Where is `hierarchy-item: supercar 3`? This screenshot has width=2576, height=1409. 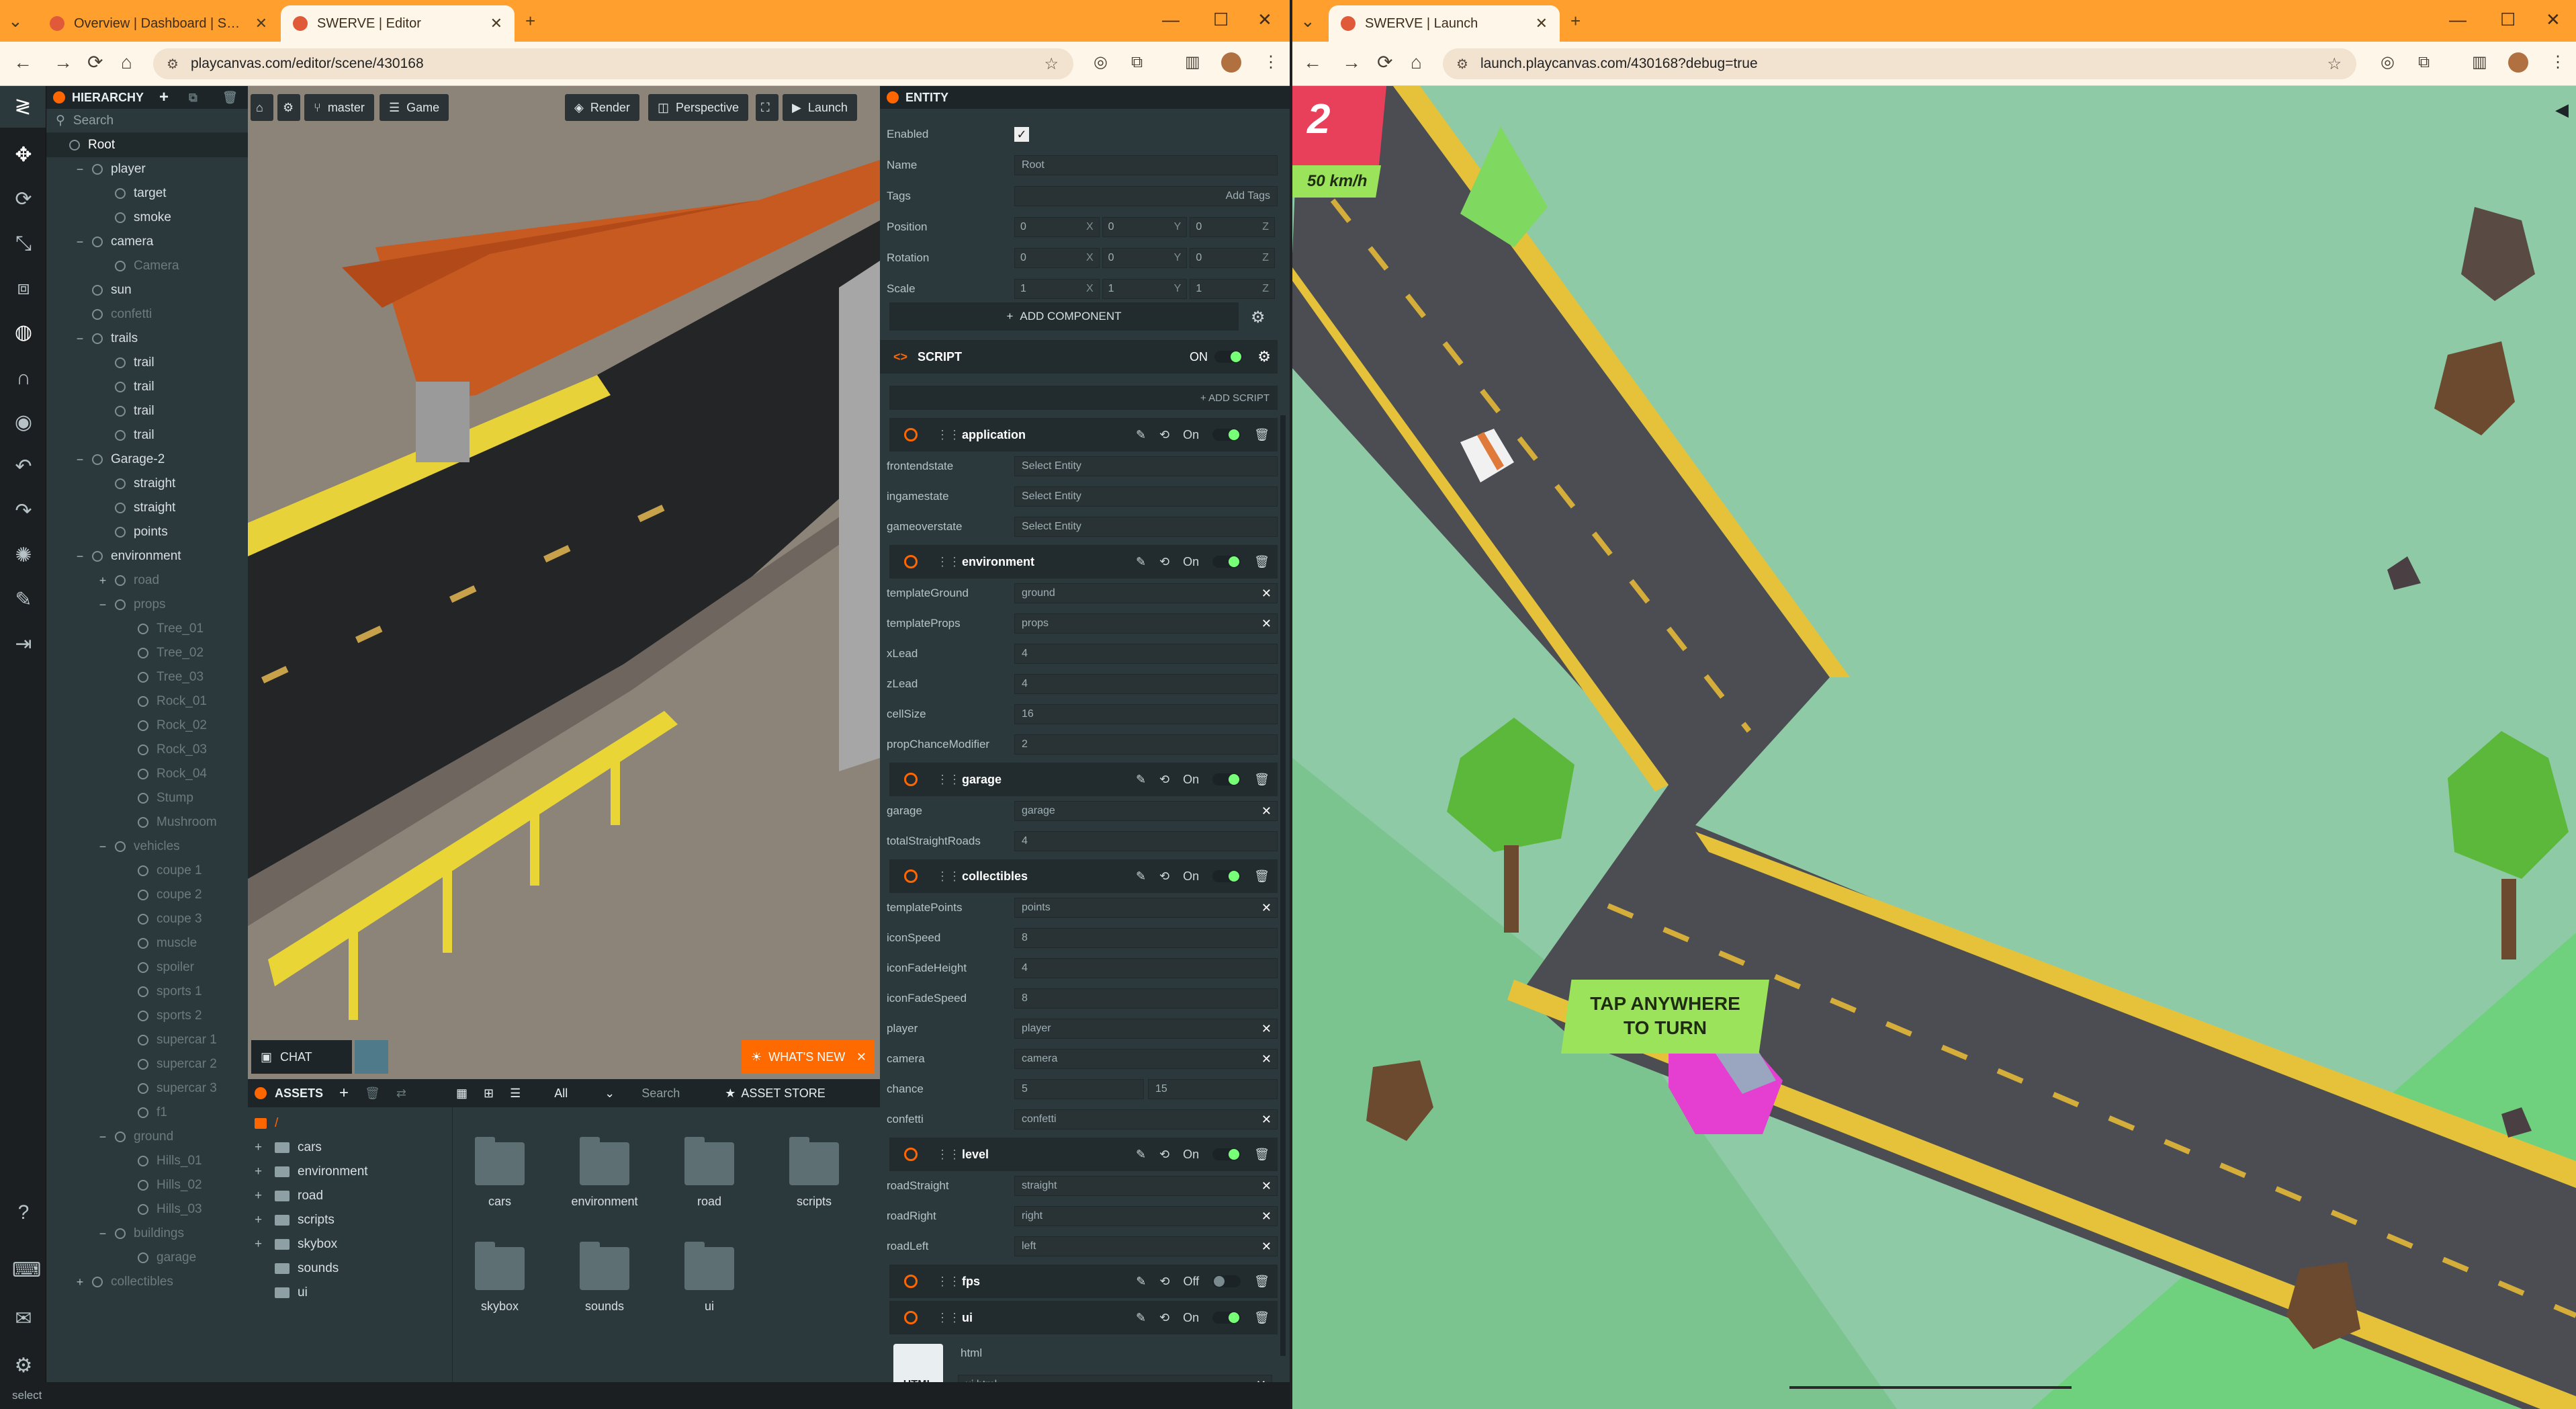
hierarchy-item: supercar 3 is located at coordinates (147, 1088).